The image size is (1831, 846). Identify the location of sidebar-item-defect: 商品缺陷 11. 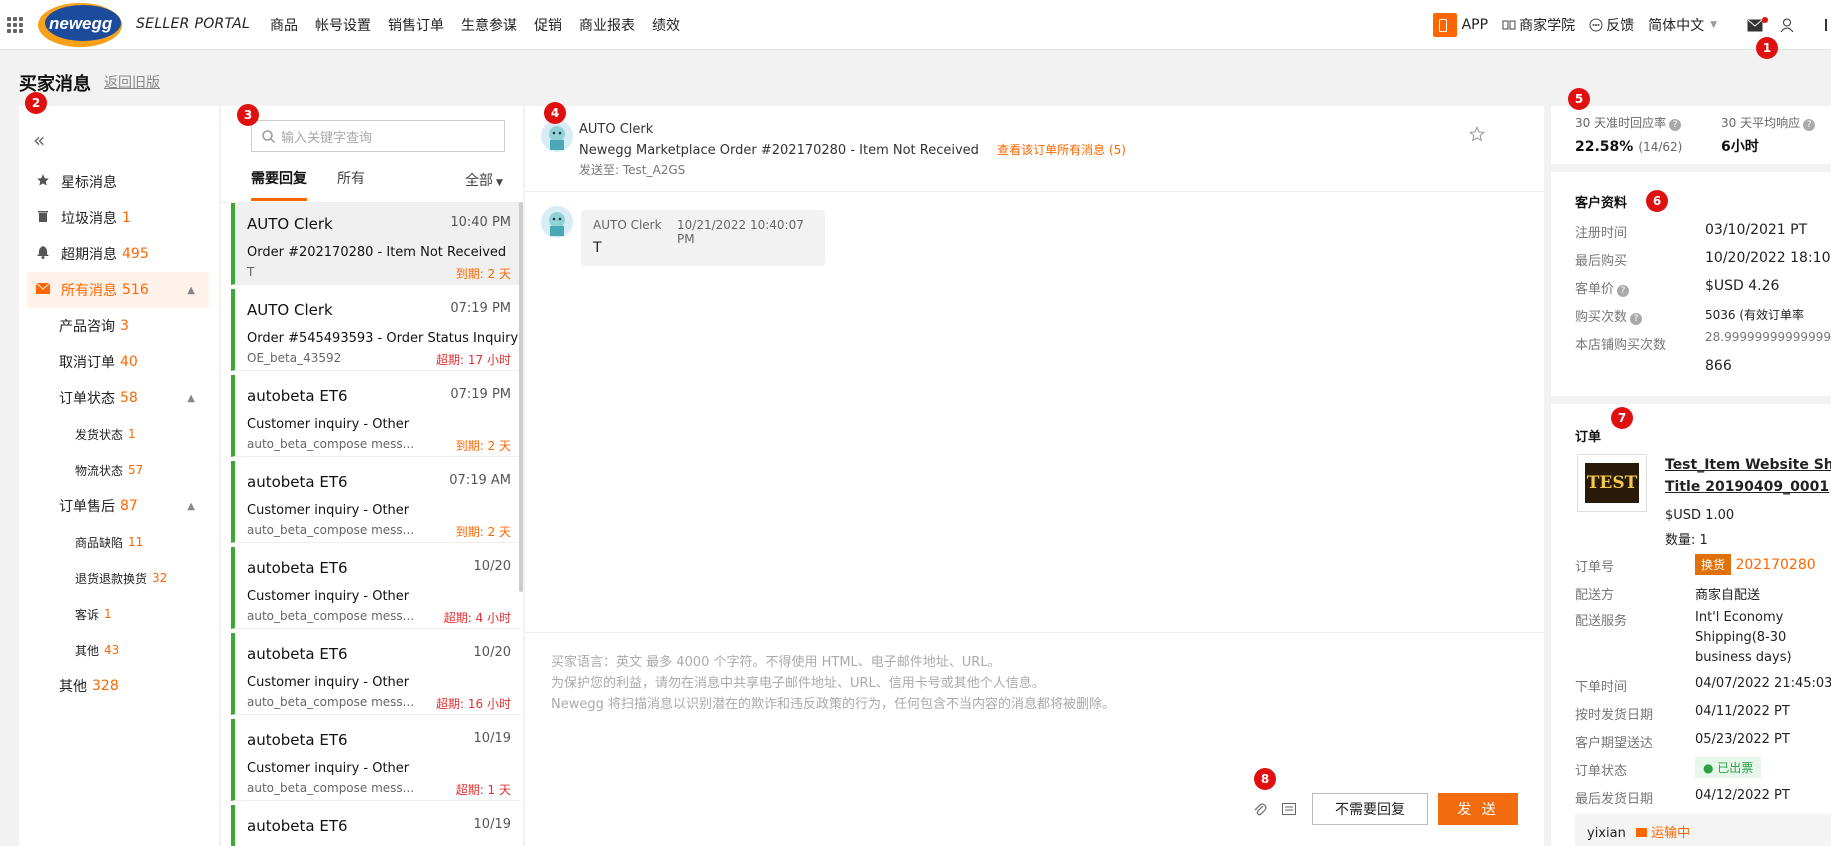
(114, 542).